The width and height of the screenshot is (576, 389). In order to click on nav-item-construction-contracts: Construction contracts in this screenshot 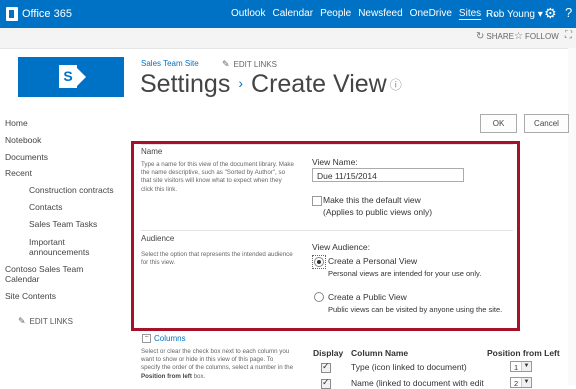, I will do `click(71, 190)`.